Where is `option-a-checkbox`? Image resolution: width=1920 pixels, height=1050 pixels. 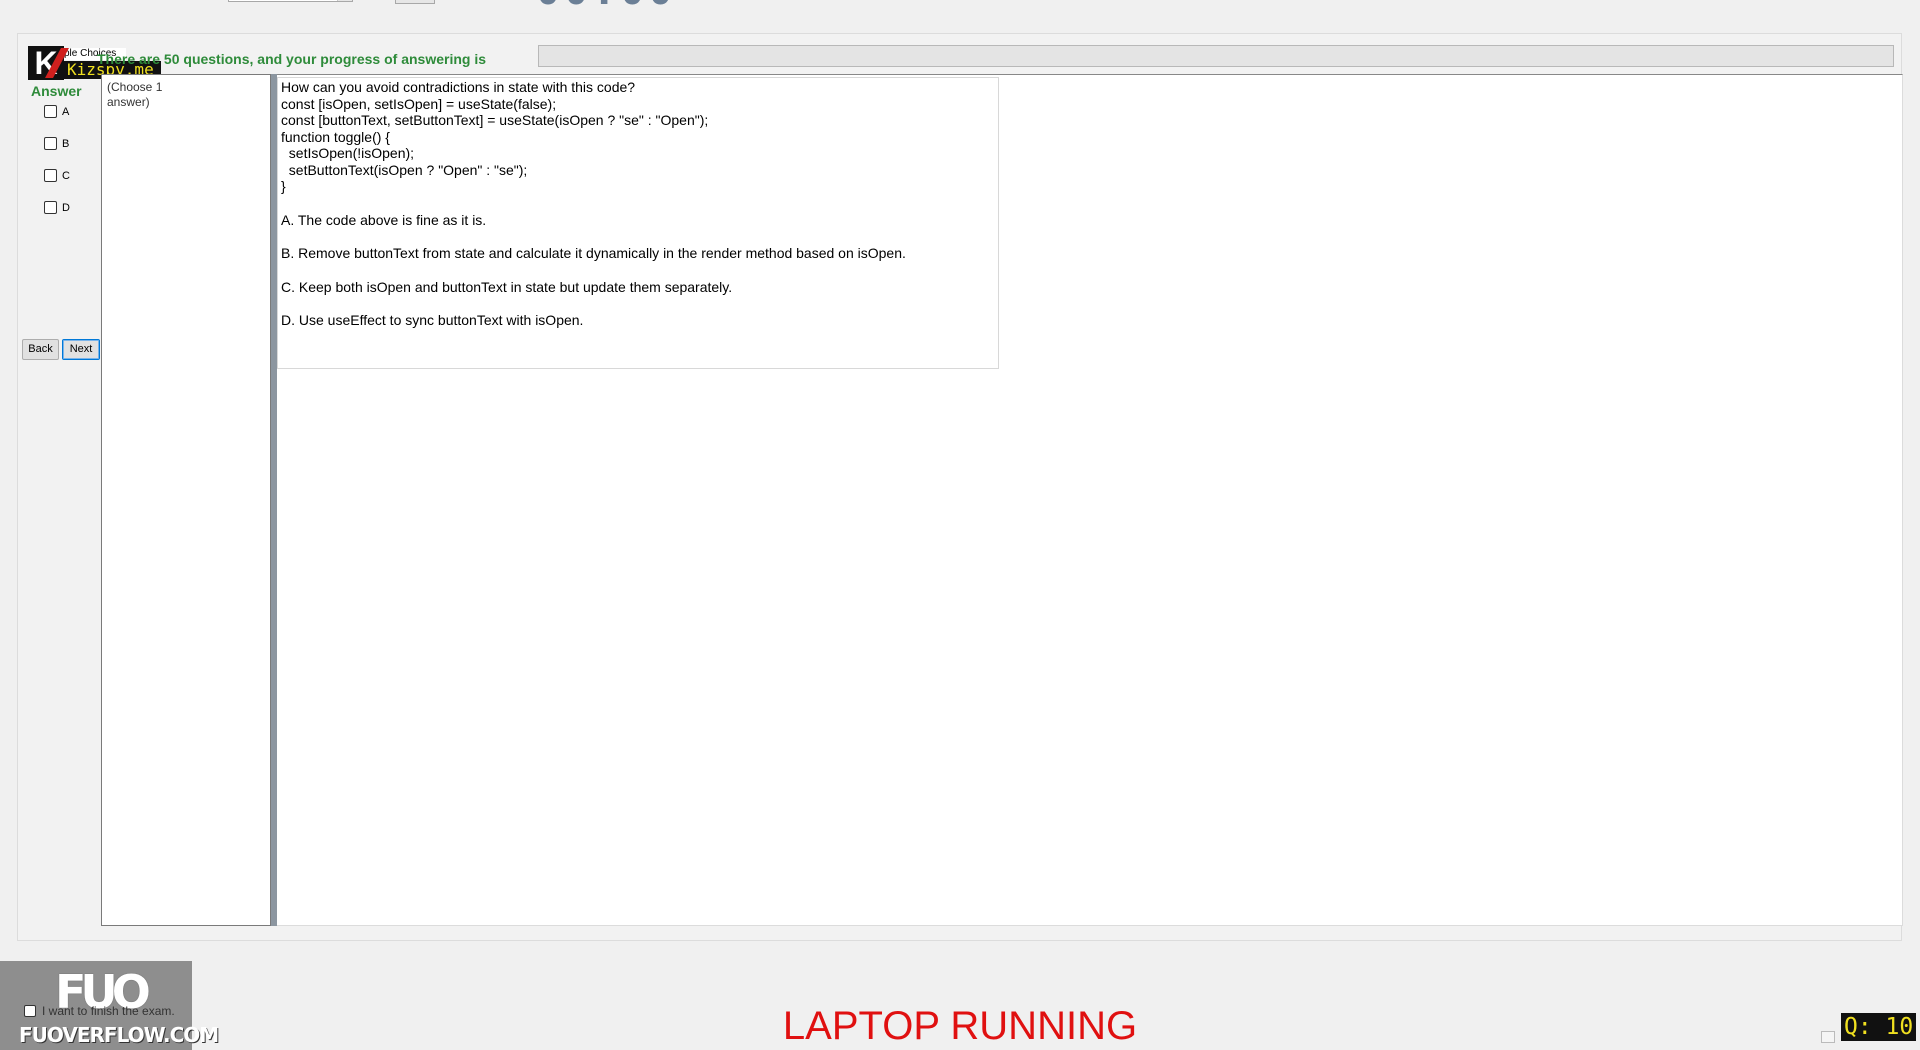
option-a-checkbox is located at coordinates (50, 111).